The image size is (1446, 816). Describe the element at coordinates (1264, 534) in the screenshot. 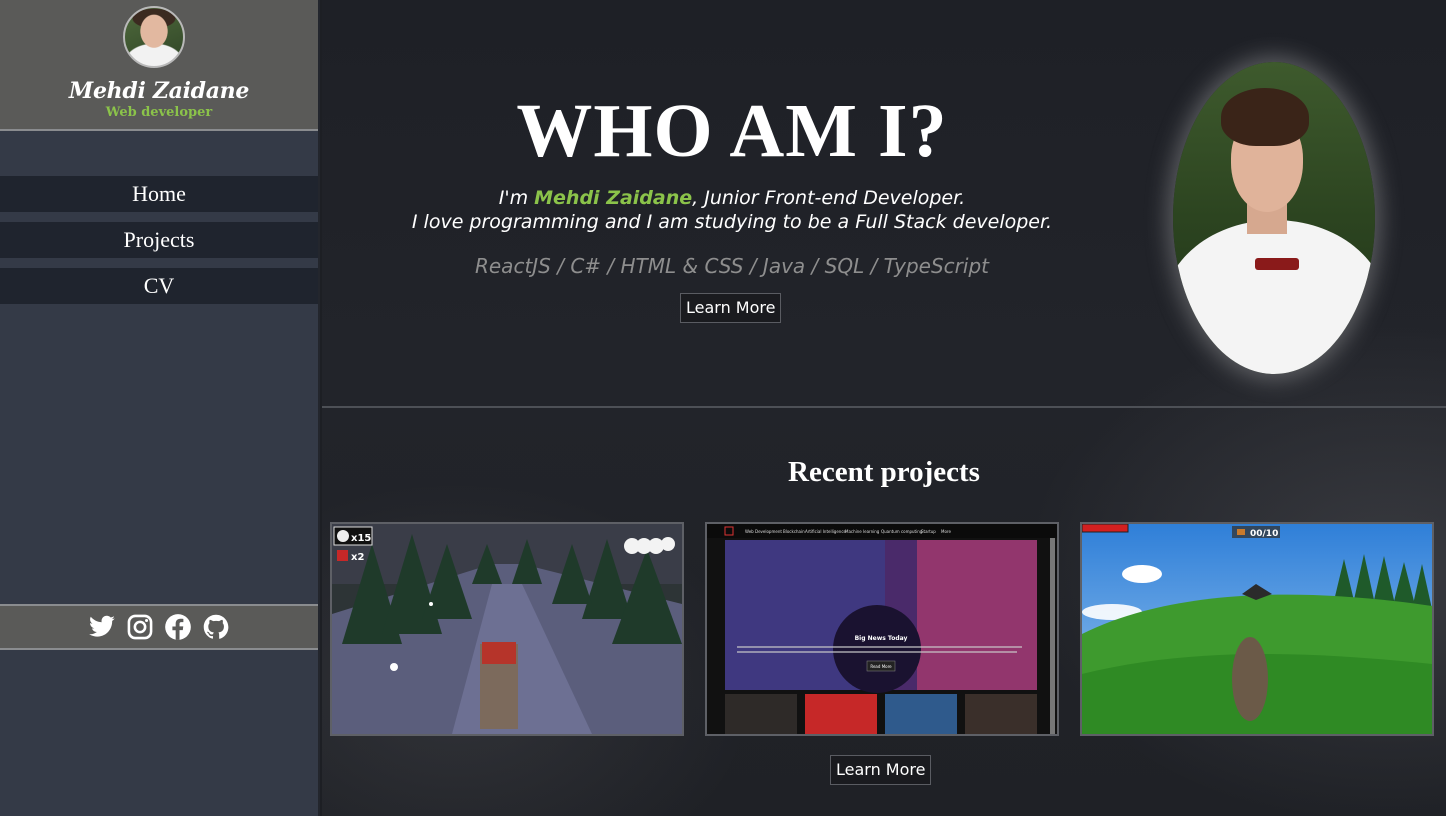

I see `hud-counter: 00/10` at that location.